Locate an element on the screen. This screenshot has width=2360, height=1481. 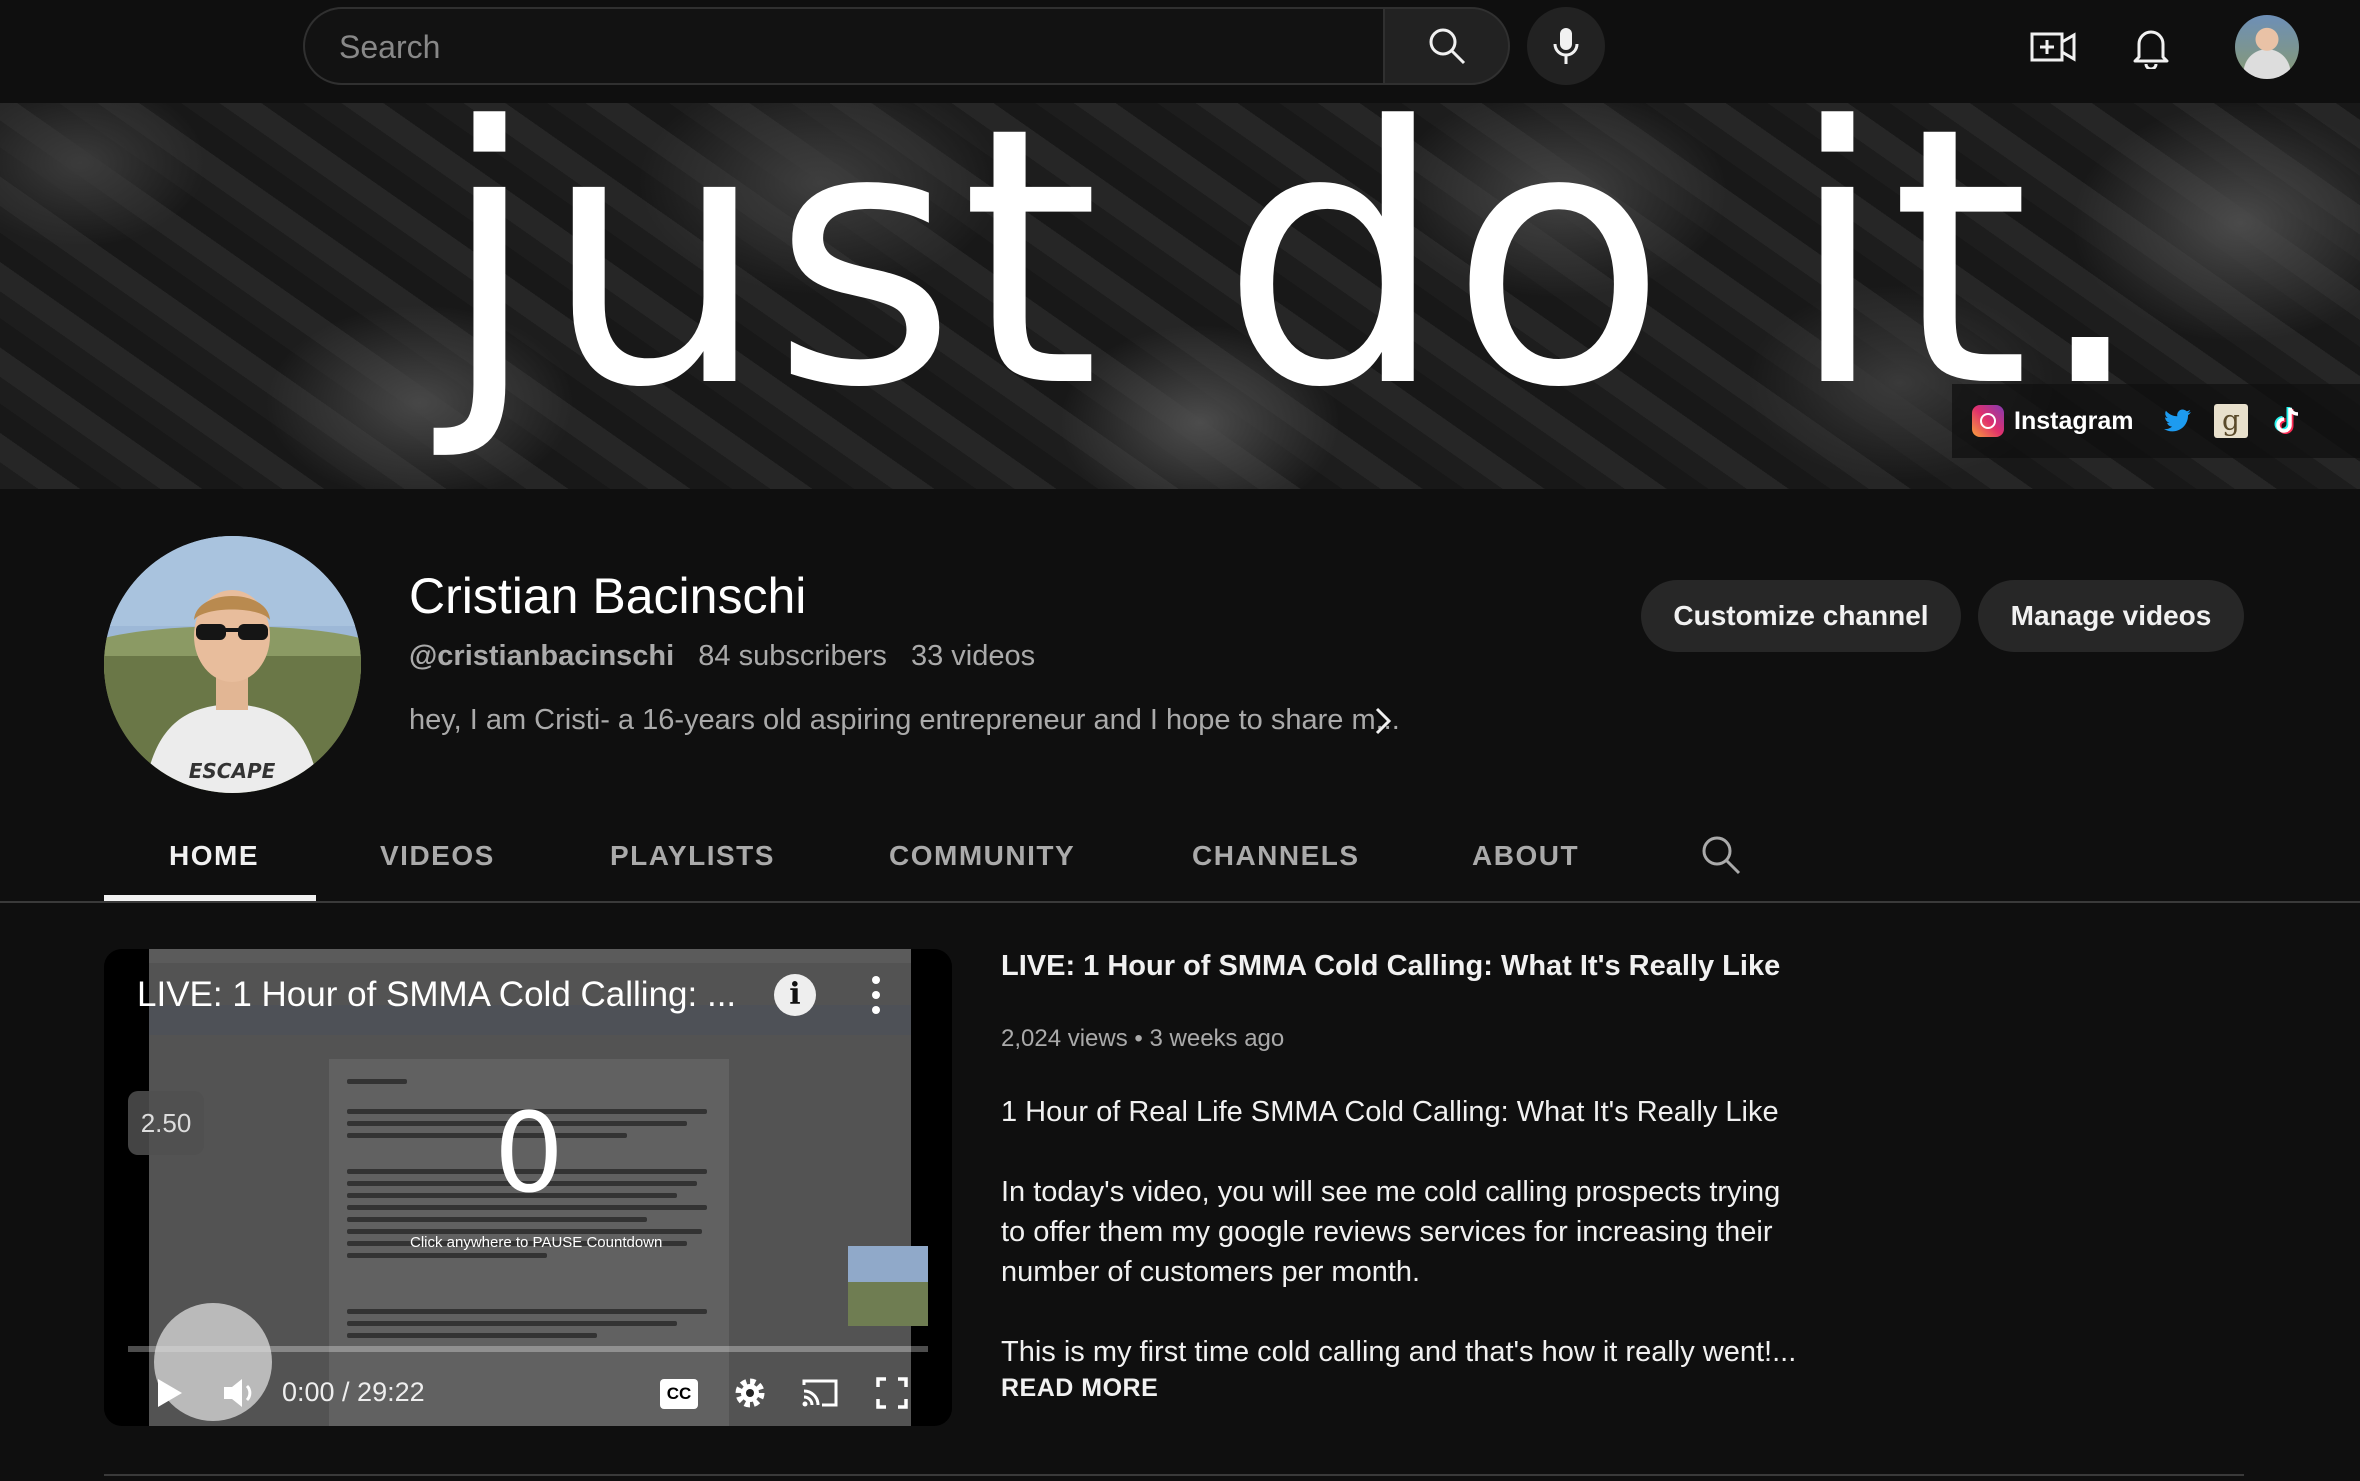
create-video-icon is located at coordinates (2053, 47).